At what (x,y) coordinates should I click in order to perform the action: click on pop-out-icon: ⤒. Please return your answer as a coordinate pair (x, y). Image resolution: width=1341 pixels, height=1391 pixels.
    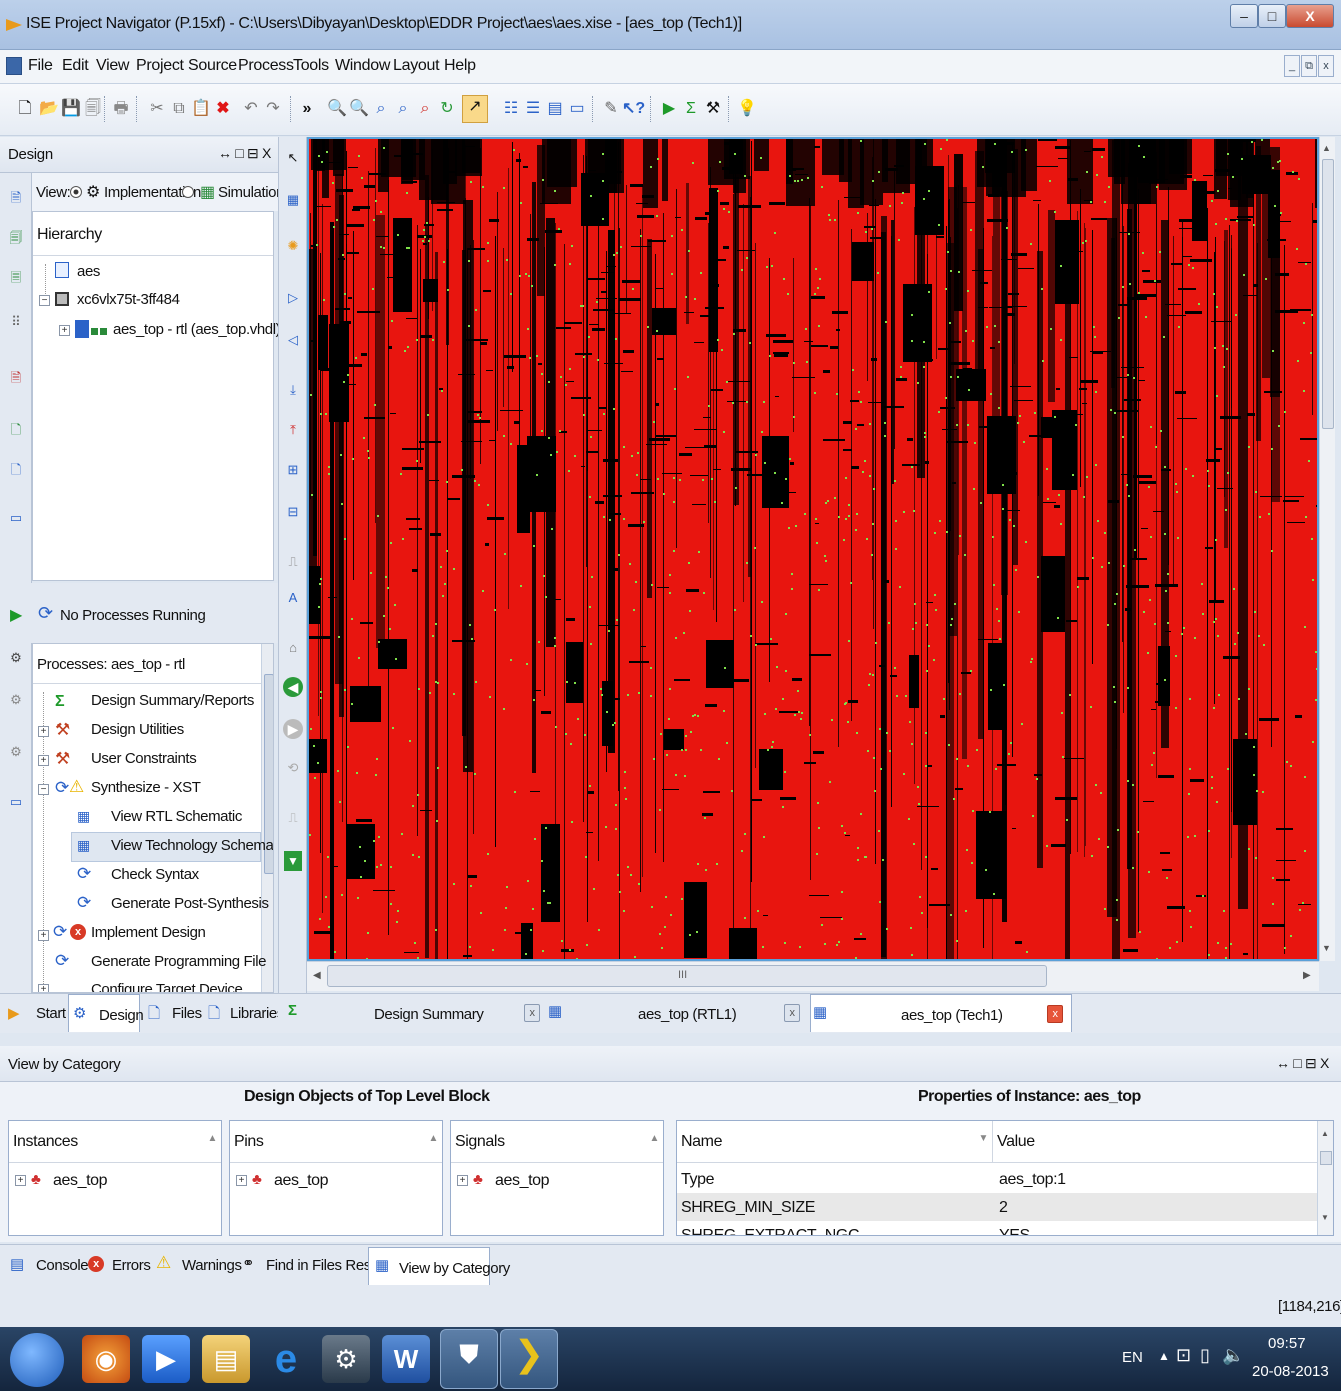
    Looking at the image, I should click on (293, 430).